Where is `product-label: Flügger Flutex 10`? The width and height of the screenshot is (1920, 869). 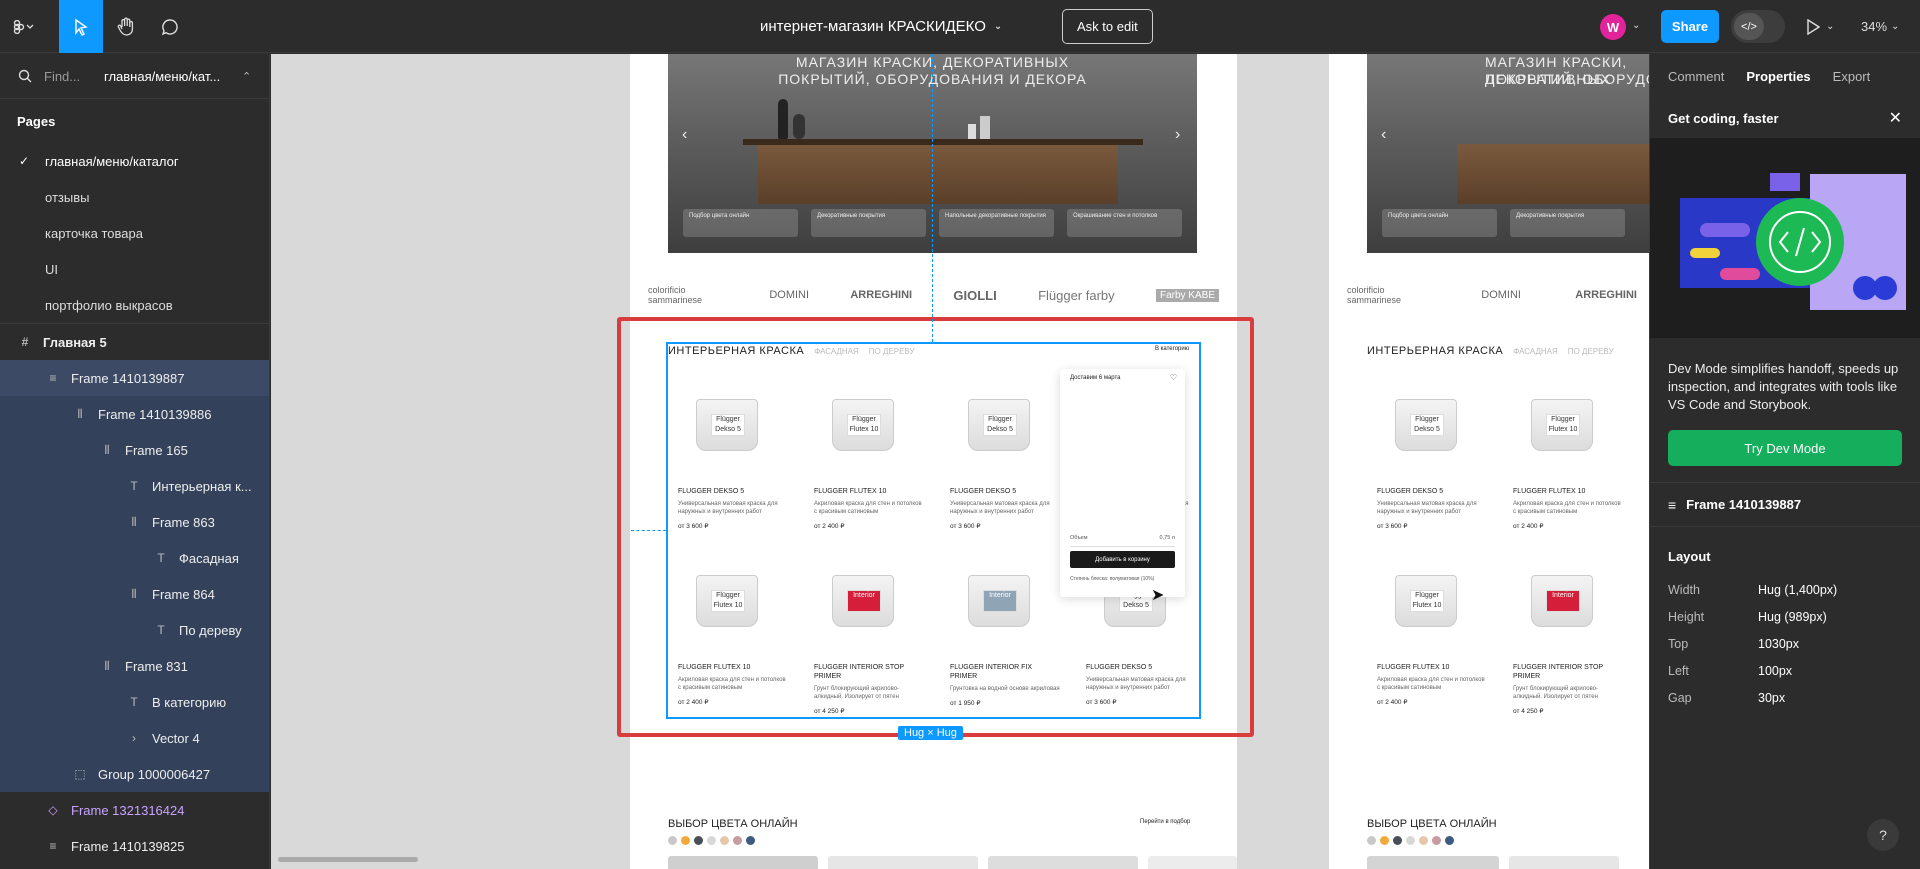
product-label: Flügger Flutex 10 is located at coordinates (1563, 425).